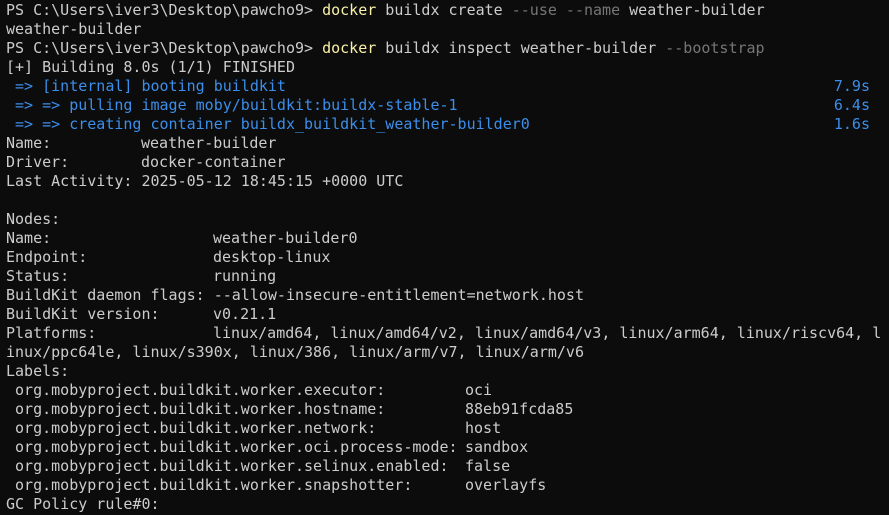 The width and height of the screenshot is (889, 515). Describe the element at coordinates (146, 86) in the screenshot. I see `build-step-text: => [internal] booting buildkit` at that location.